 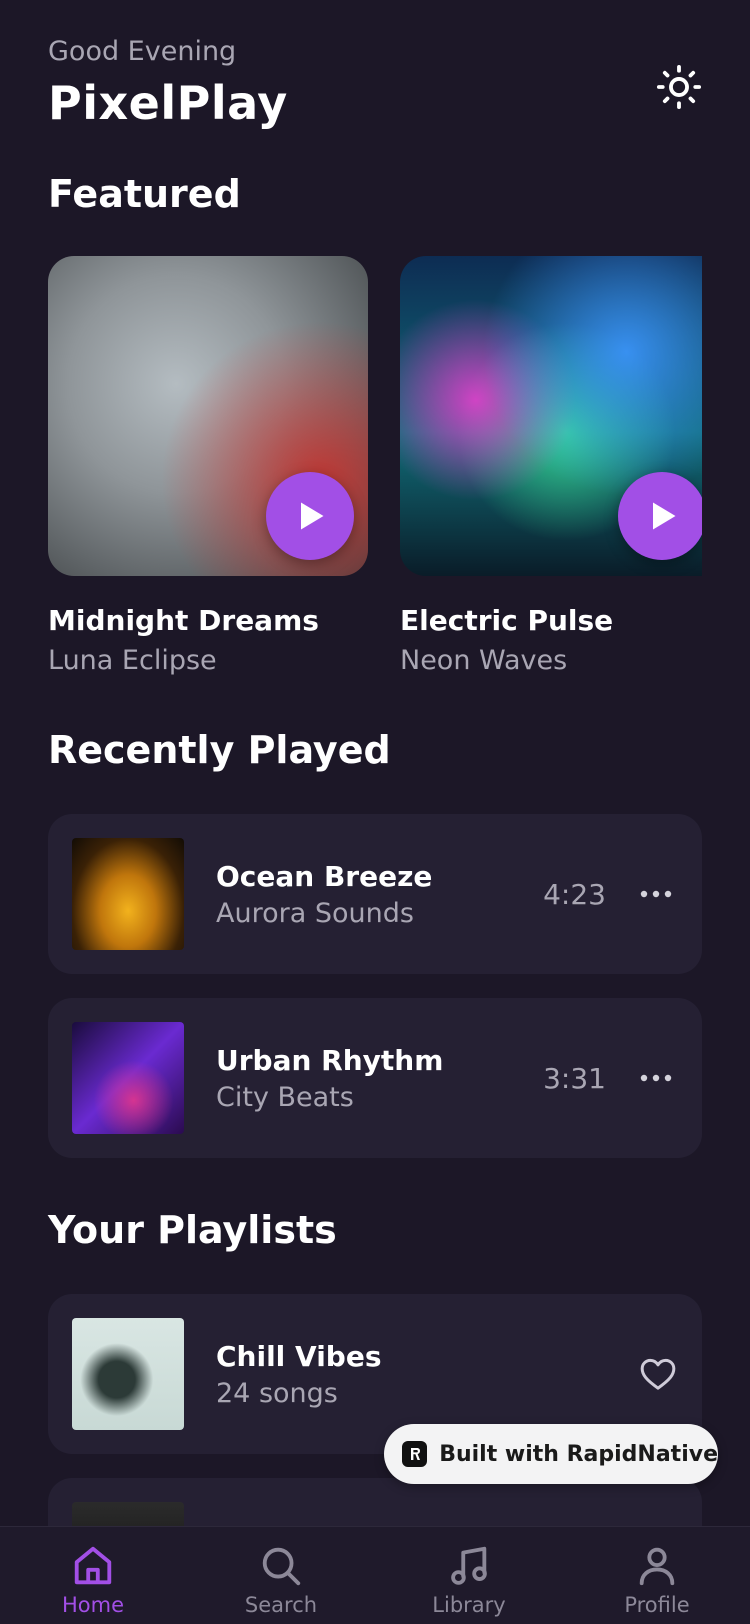 What do you see at coordinates (469, 1605) in the screenshot?
I see `nav-label-library: Library` at bounding box center [469, 1605].